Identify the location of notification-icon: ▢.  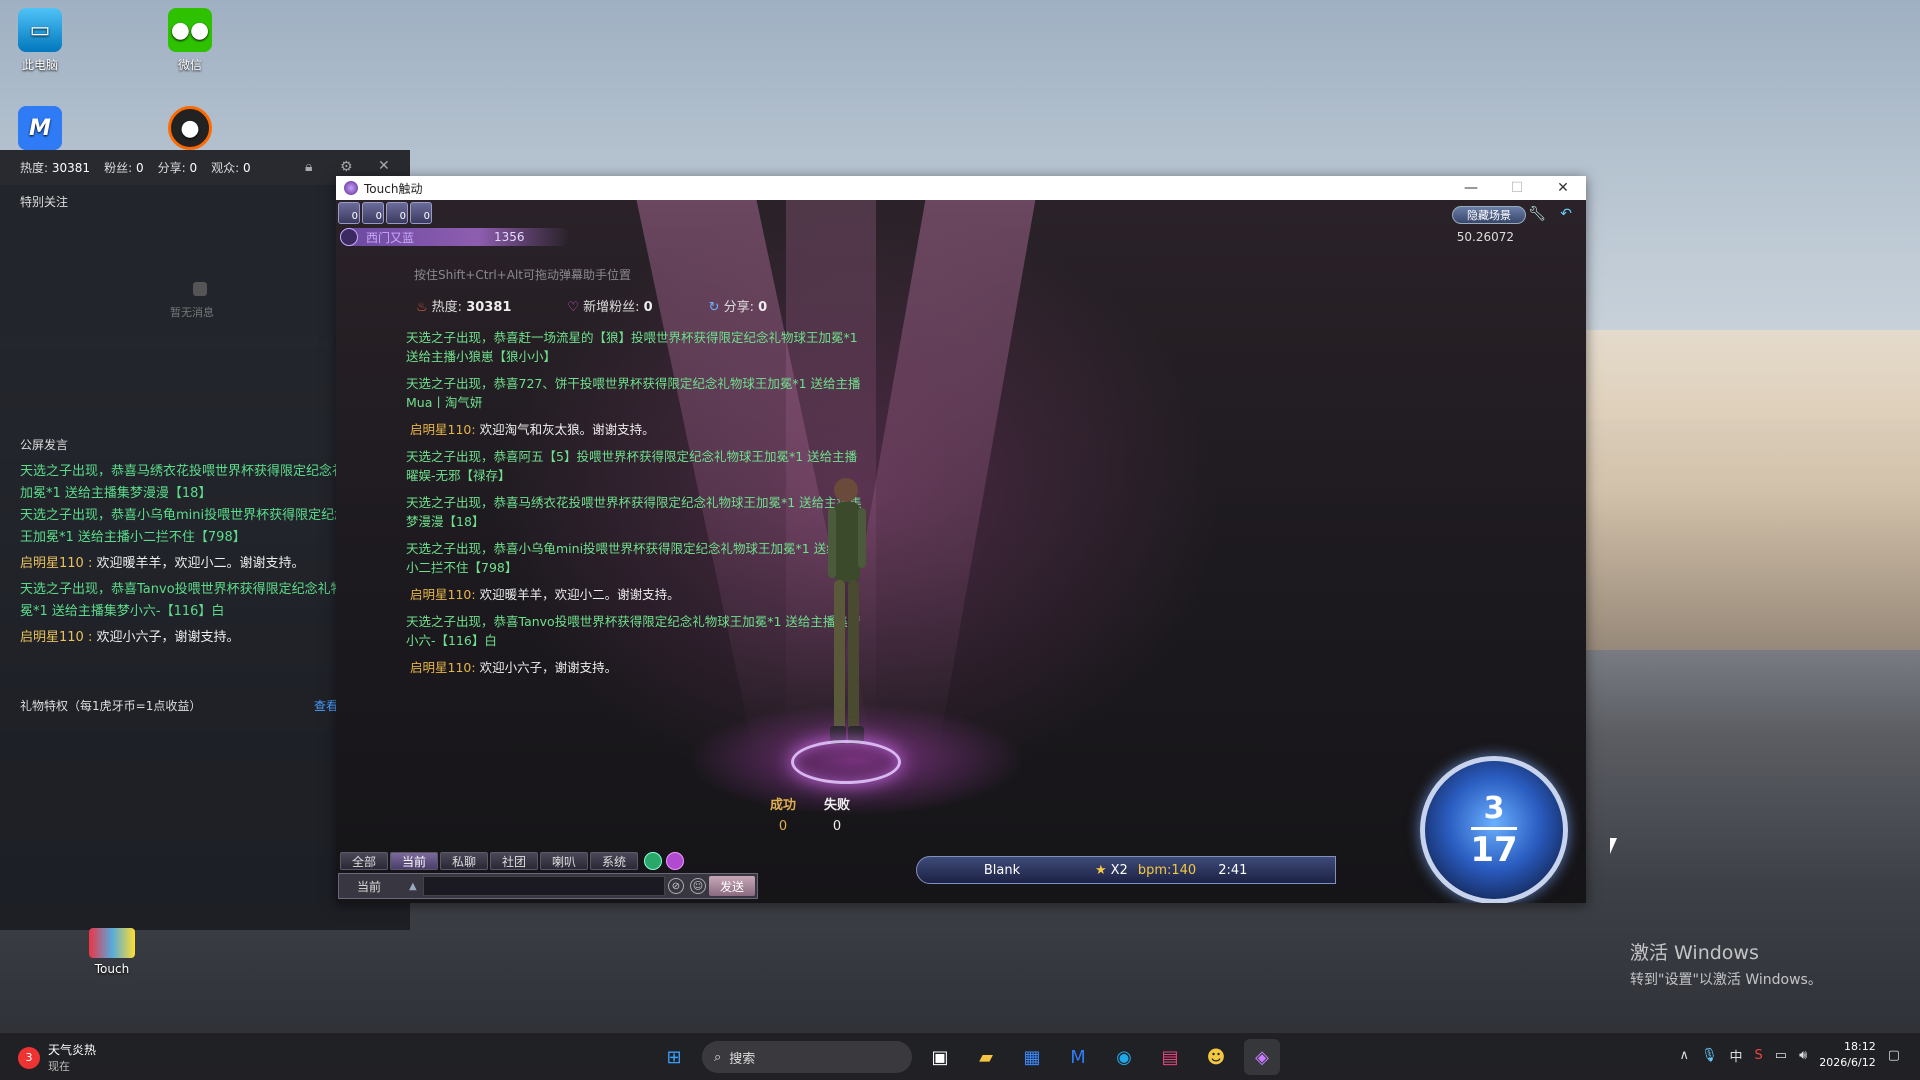
(1894, 1055).